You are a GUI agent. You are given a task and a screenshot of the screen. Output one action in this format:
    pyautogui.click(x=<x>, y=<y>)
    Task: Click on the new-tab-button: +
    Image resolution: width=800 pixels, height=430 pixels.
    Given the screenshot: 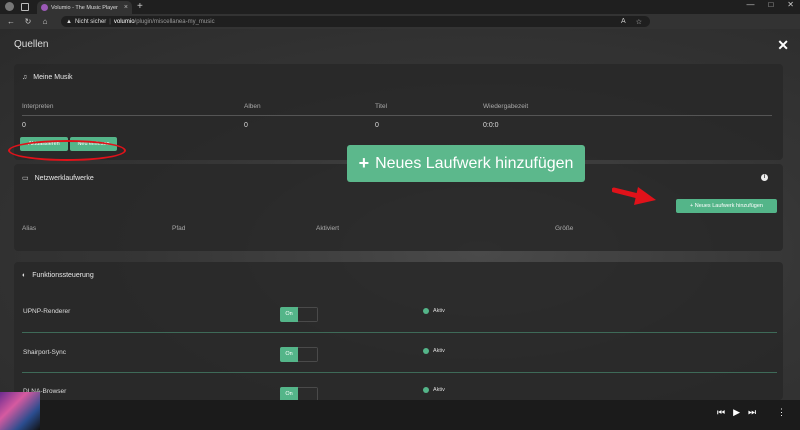 What is the action you would take?
    pyautogui.click(x=140, y=6)
    